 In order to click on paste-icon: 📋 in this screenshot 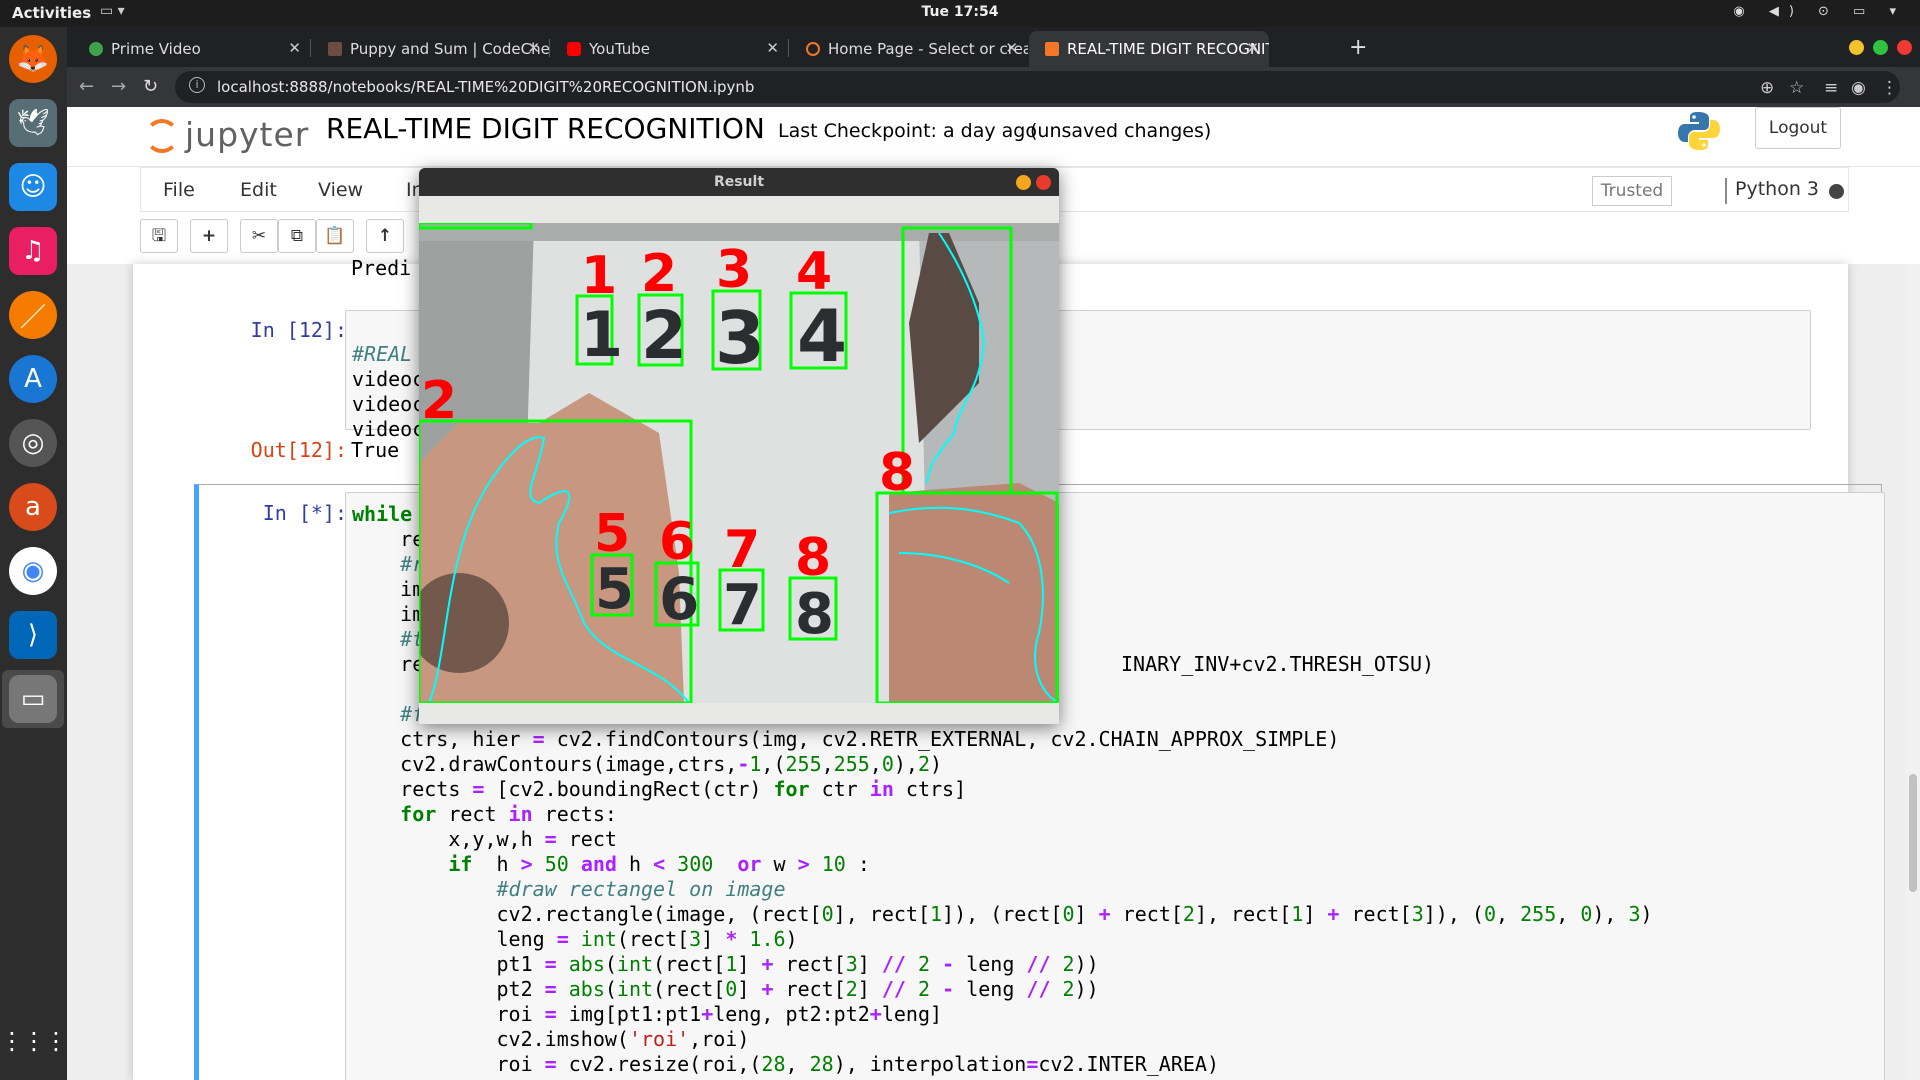, I will do `click(335, 236)`.